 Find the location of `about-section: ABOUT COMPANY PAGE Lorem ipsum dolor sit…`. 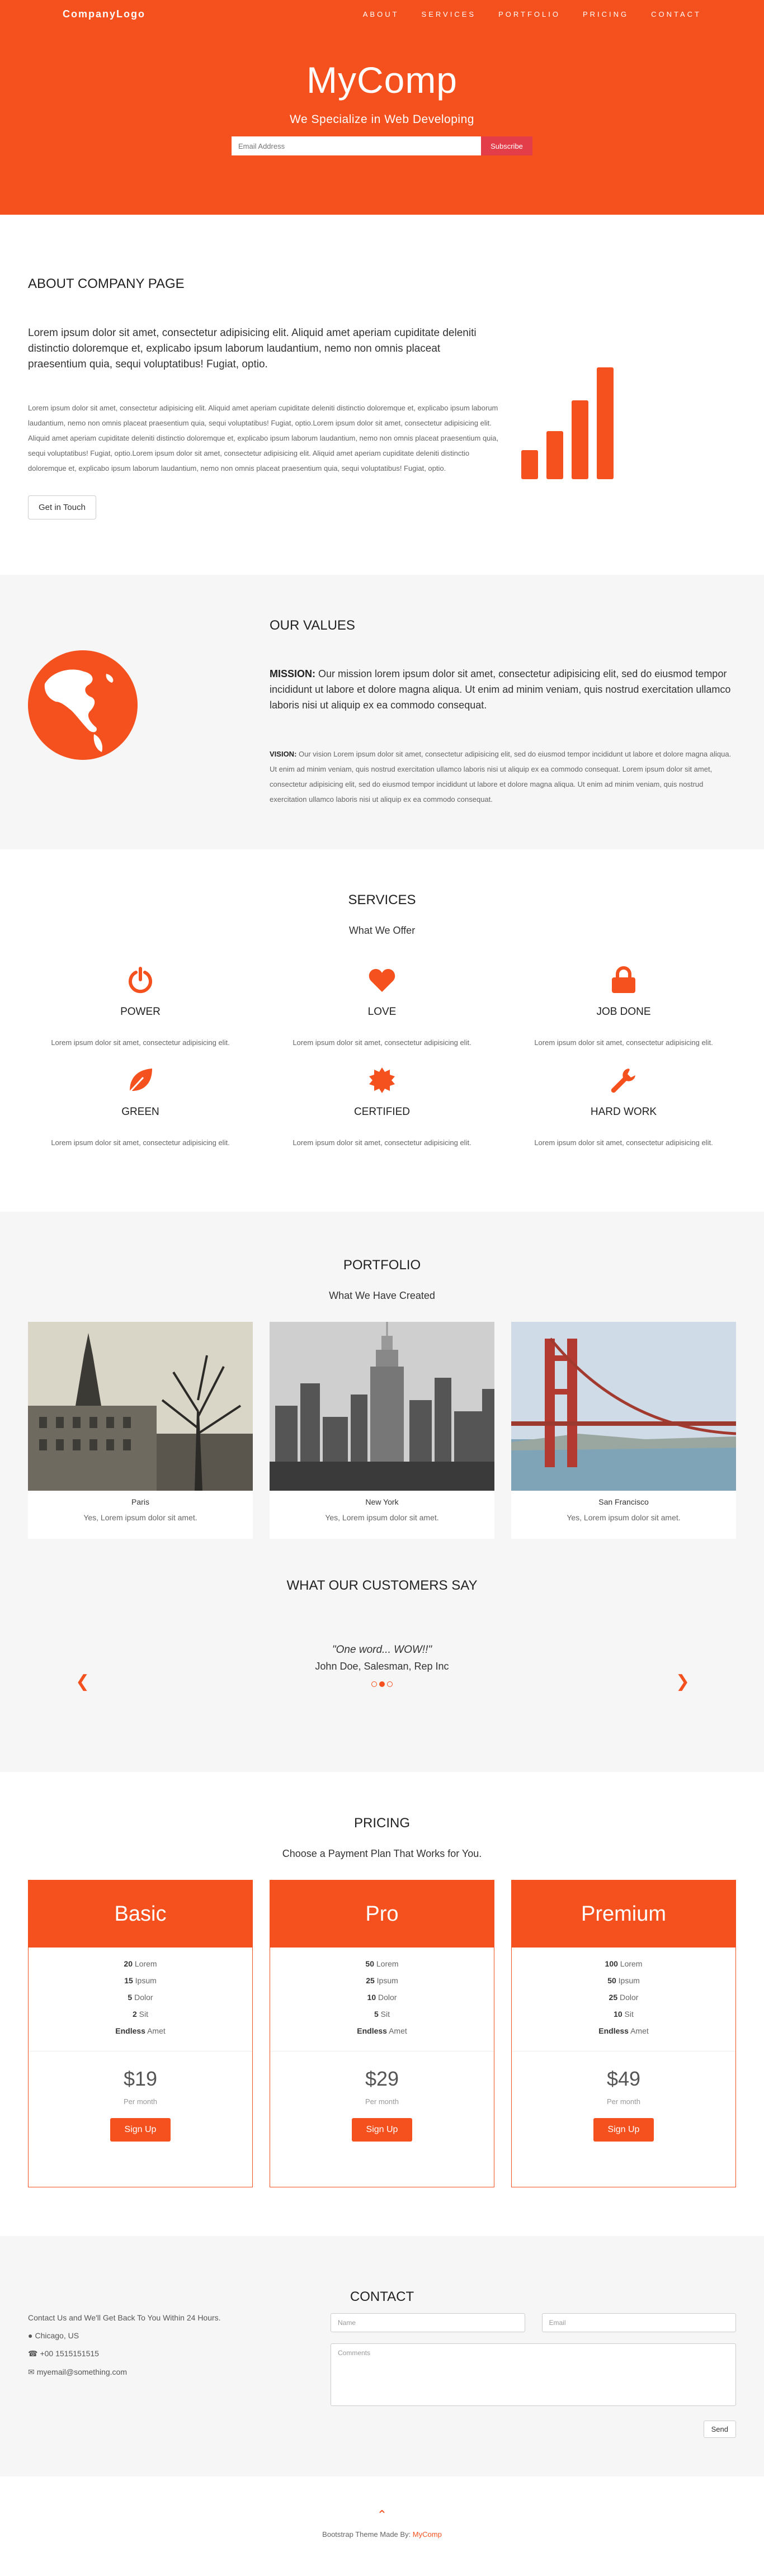

about-section: ABOUT COMPANY PAGE Lorem ipsum dolor sit… is located at coordinates (382, 395).